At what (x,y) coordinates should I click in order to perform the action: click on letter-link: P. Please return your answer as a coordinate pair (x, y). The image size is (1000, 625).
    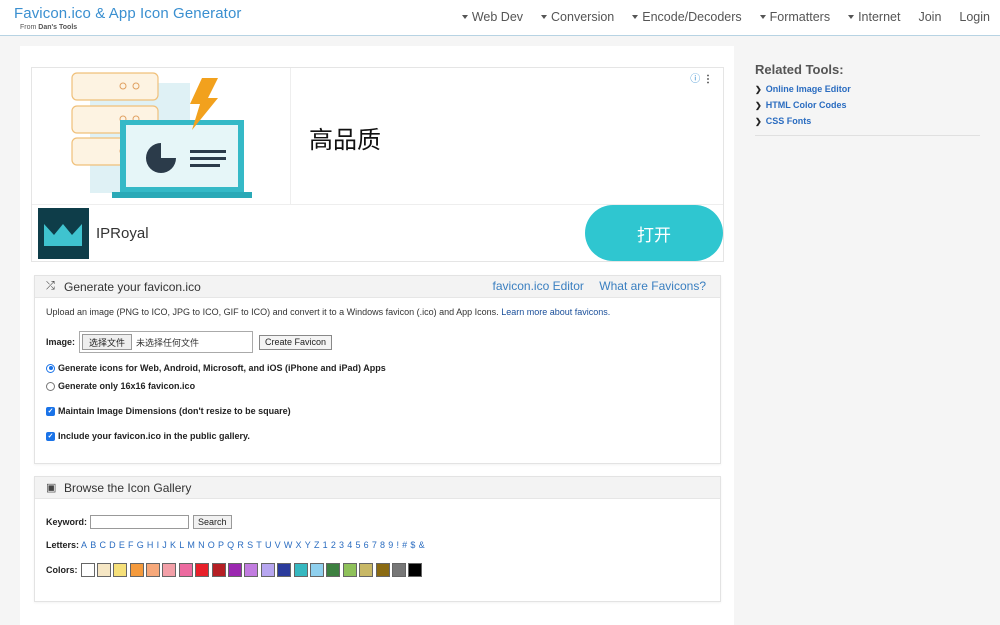
    Looking at the image, I should click on (221, 545).